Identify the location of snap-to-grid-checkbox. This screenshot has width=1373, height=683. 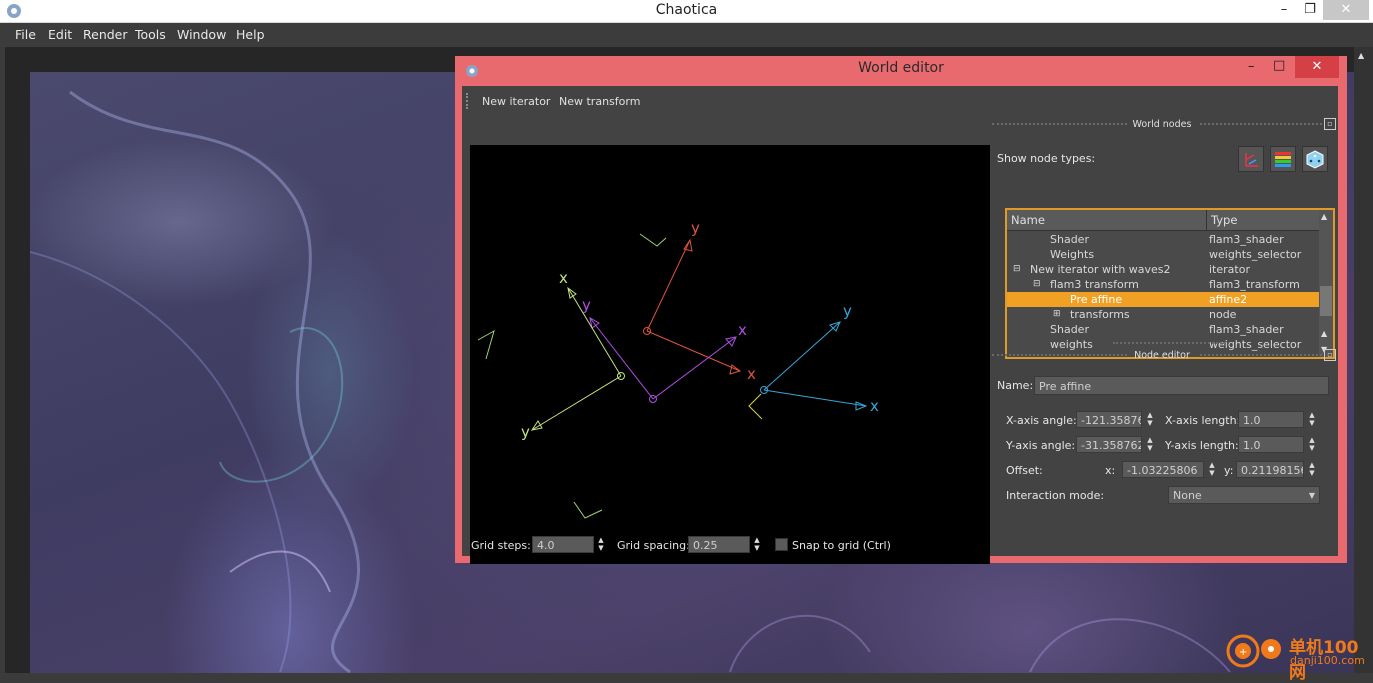
(781, 544).